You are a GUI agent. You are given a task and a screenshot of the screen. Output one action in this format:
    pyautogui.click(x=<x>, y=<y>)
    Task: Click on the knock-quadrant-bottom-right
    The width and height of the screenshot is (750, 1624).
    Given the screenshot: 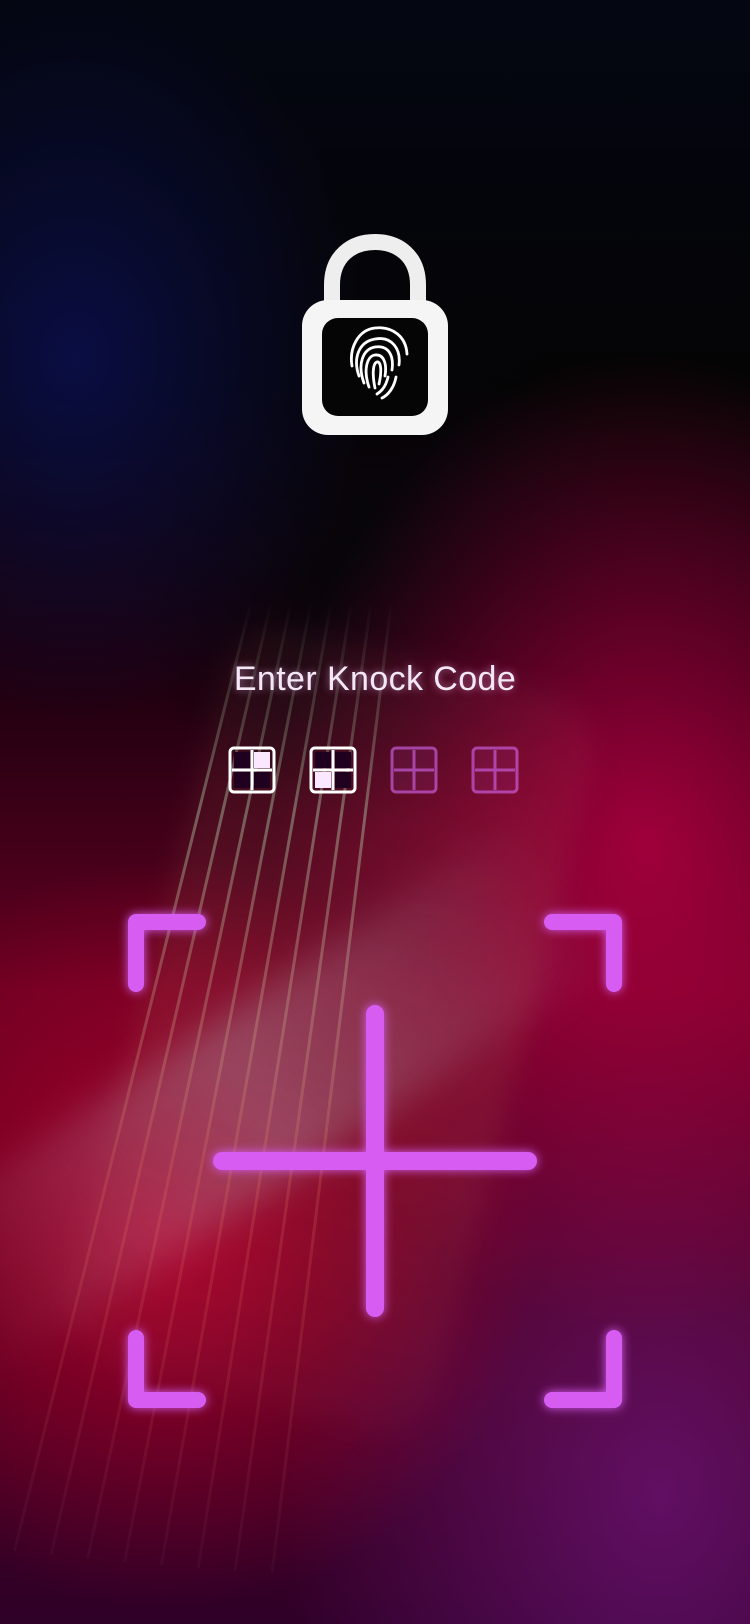 What is the action you would take?
    pyautogui.click(x=498, y=1284)
    